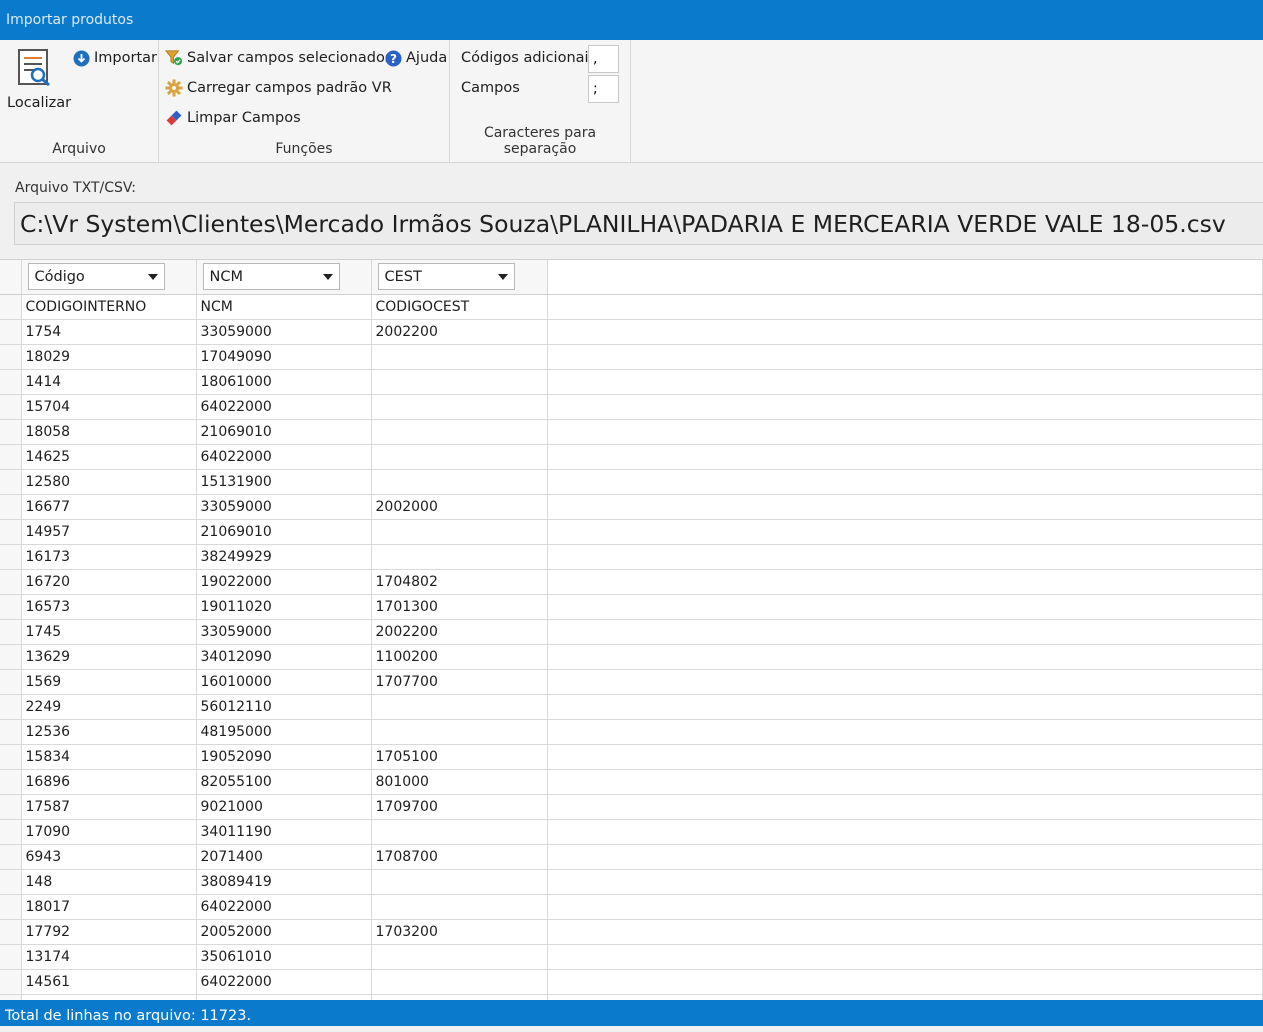  What do you see at coordinates (631, 307) in the screenshot?
I see `table-row: CODIGOINTERNO NCM CODIGOCEST` at bounding box center [631, 307].